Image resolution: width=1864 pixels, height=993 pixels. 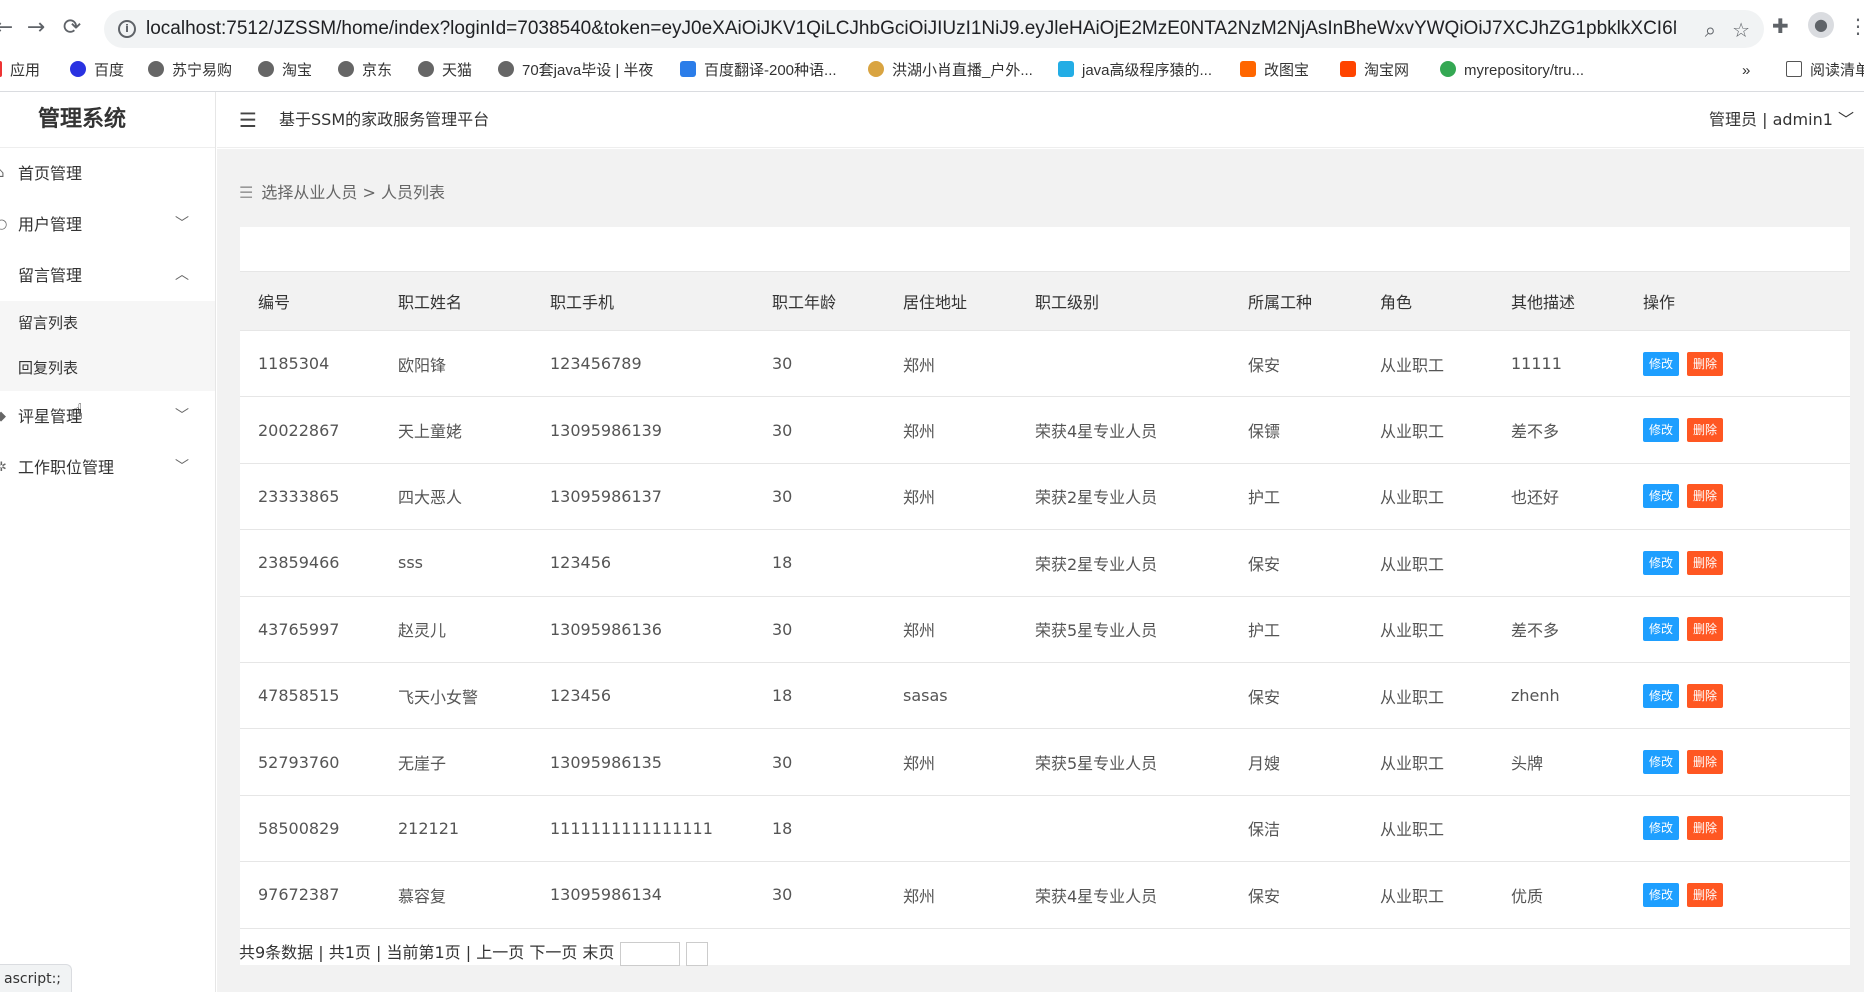 What do you see at coordinates (365, 71) in the screenshot?
I see `bookmark-jd: 京东` at bounding box center [365, 71].